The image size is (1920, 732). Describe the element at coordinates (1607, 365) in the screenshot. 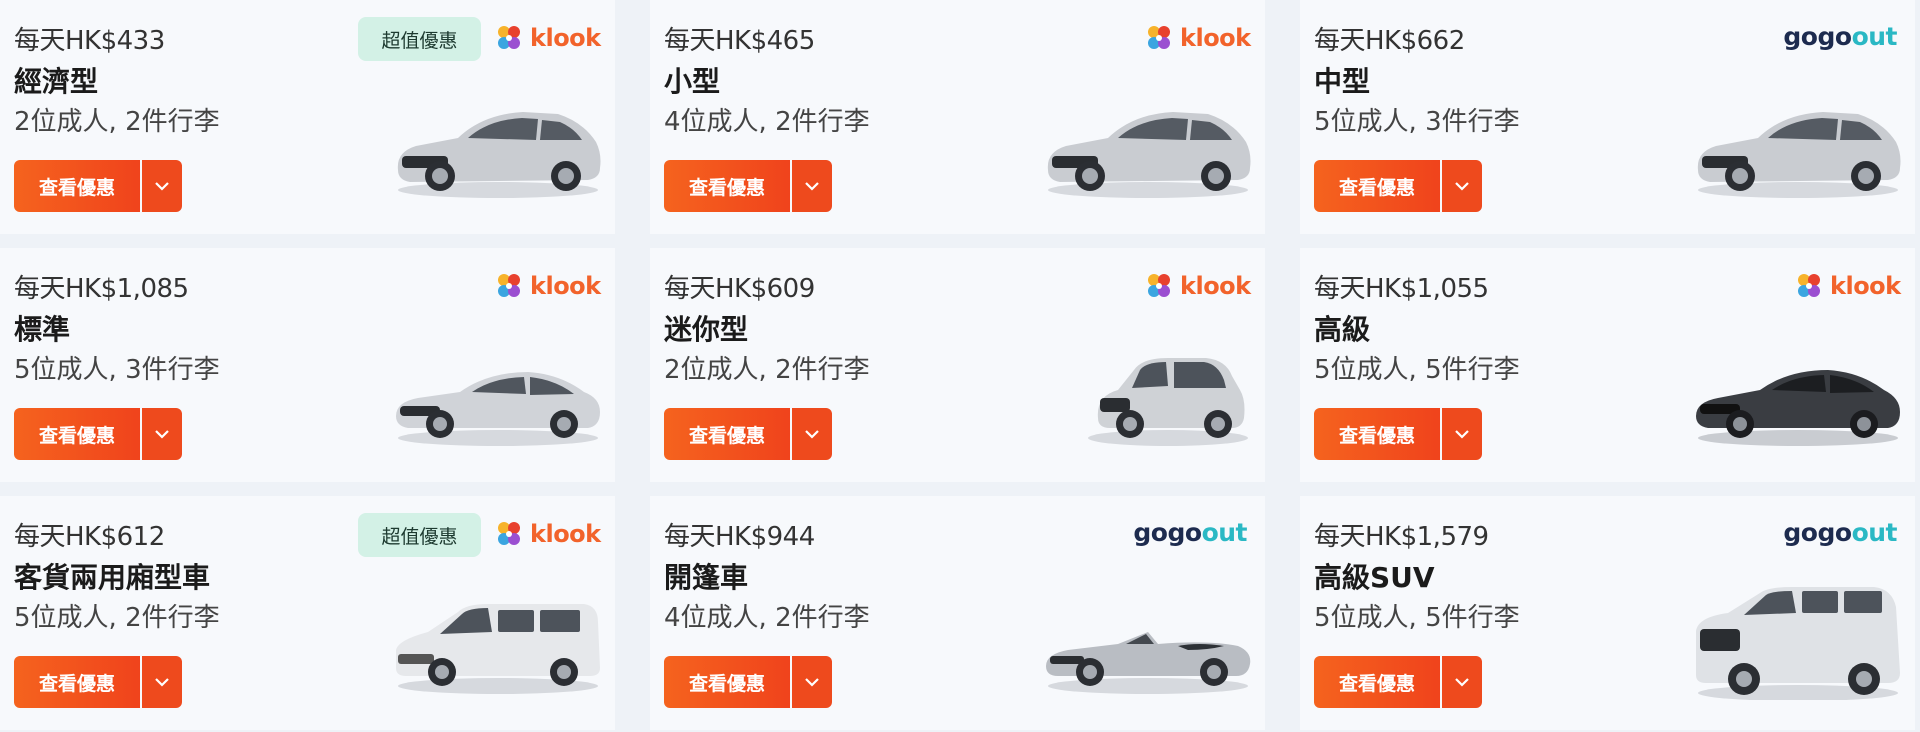

I see `car-offer-card: 每天HK$1,055 高級 5位成人, 5件行李 查看優惠 klook` at that location.